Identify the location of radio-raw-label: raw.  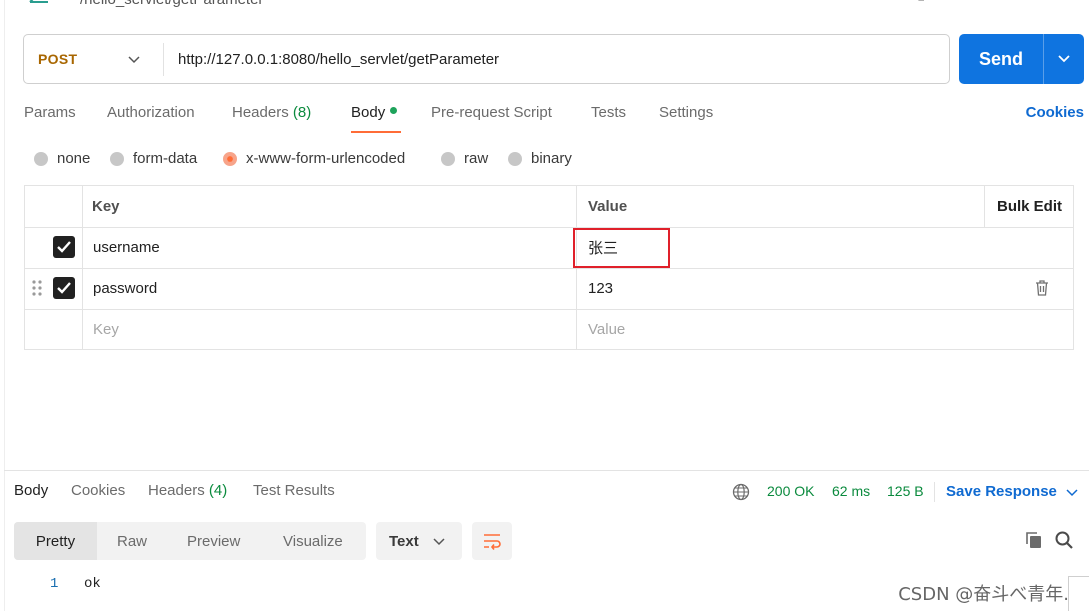
(476, 158).